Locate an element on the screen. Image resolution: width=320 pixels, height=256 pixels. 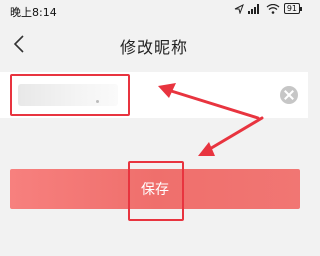
wifi-icon is located at coordinates (273, 8).